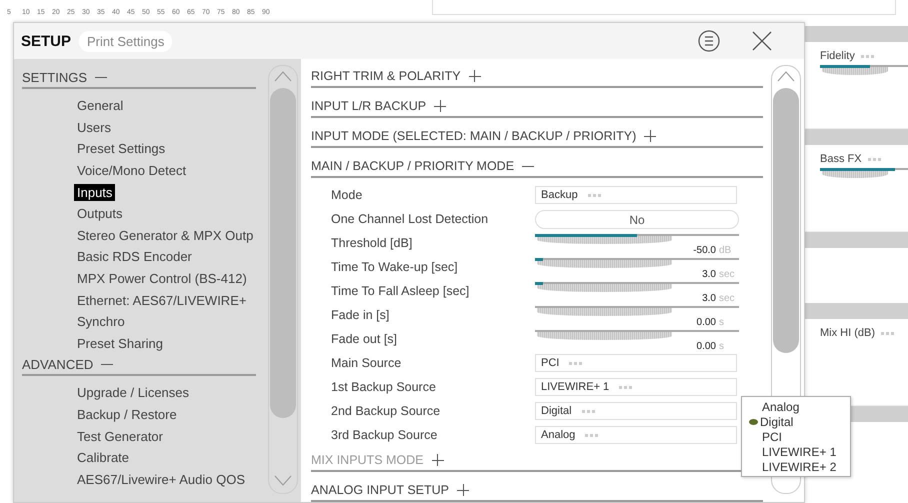  I want to click on sidebar-item: Test Generator, so click(120, 436).